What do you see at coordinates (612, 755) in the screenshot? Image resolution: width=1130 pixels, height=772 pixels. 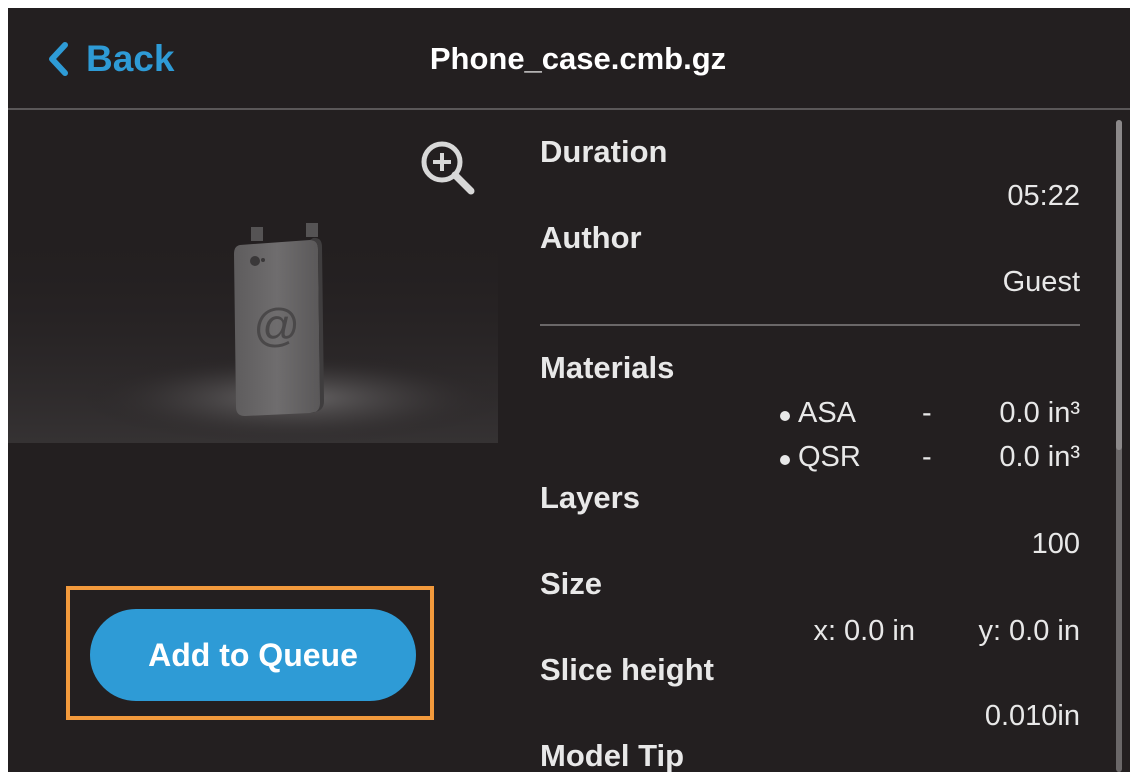 I see `model-tip-label: Model Tip` at bounding box center [612, 755].